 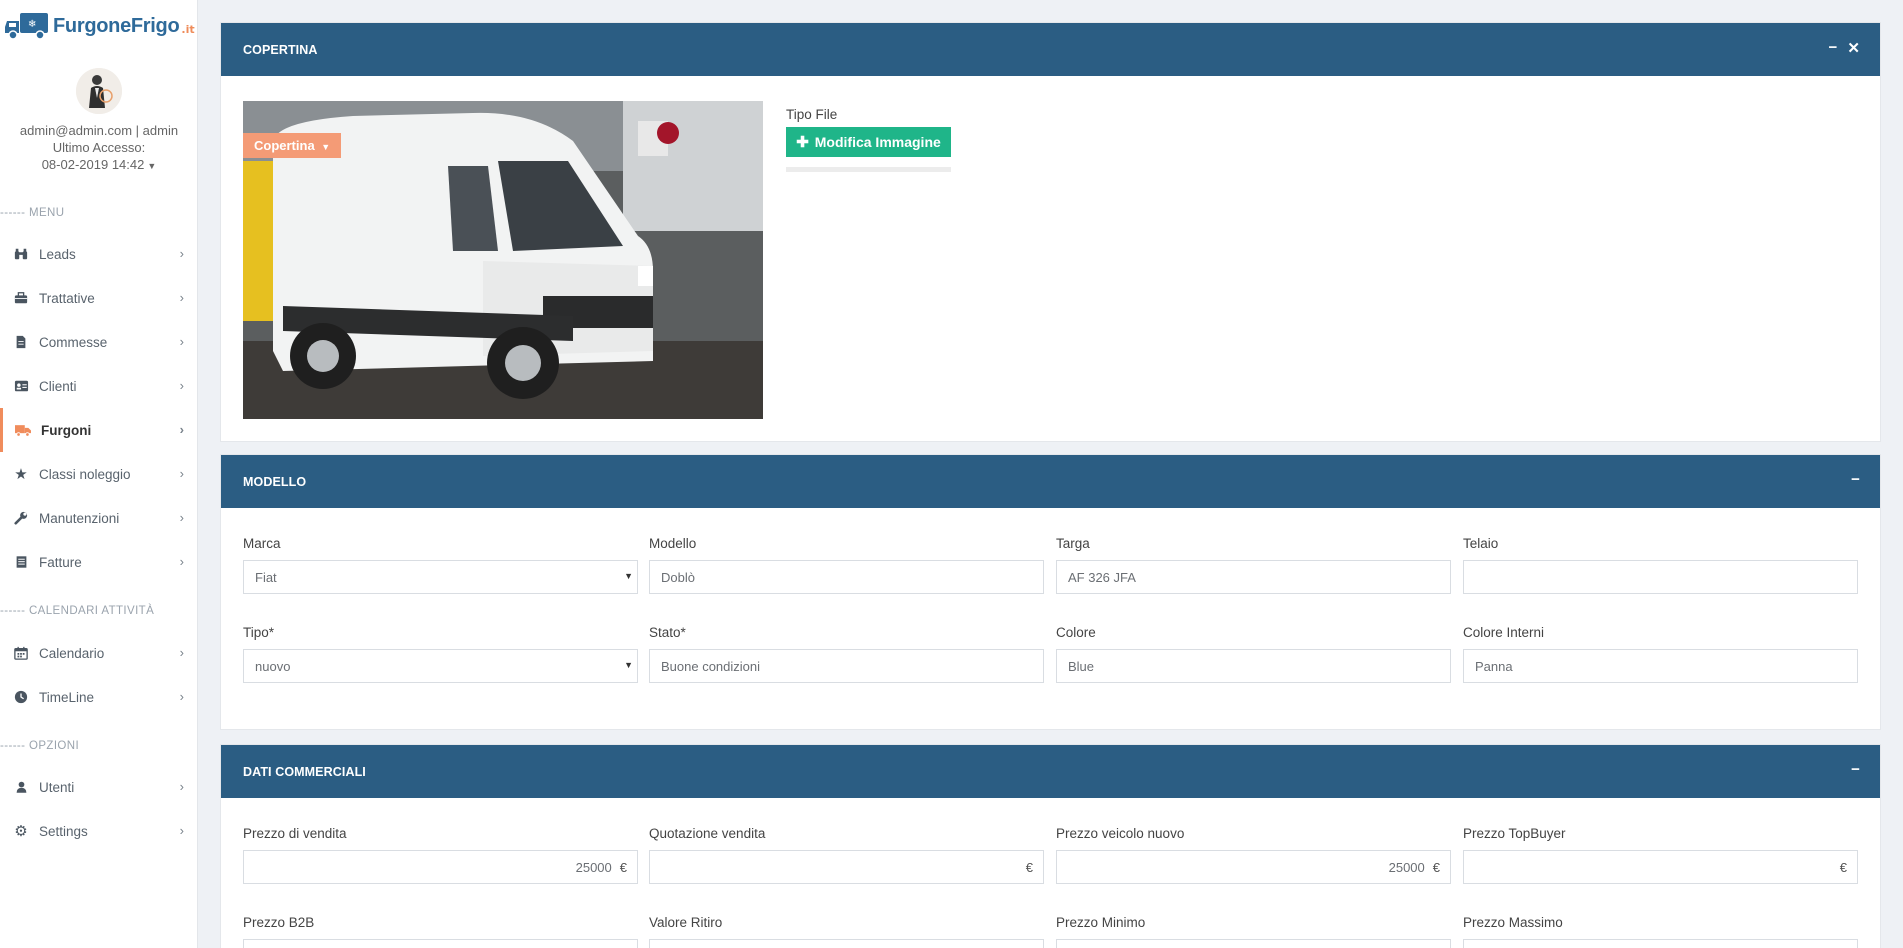 I want to click on colore-field: Colore Blue, so click(x=1253, y=654).